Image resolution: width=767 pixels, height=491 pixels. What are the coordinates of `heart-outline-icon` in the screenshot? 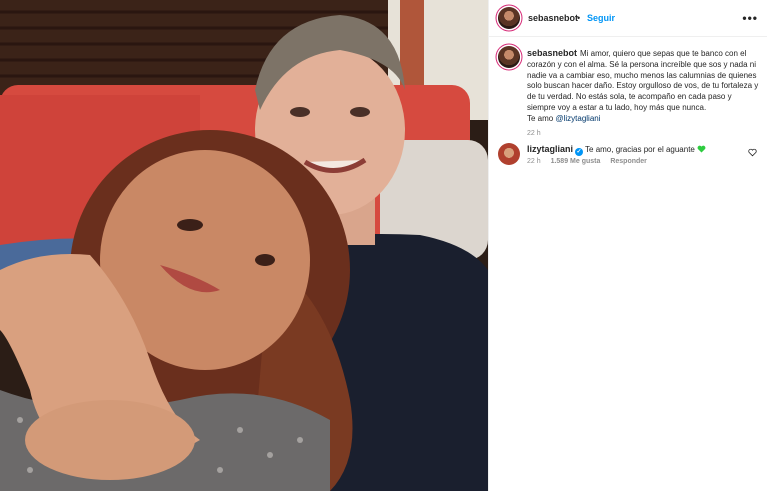 It's located at (752, 152).